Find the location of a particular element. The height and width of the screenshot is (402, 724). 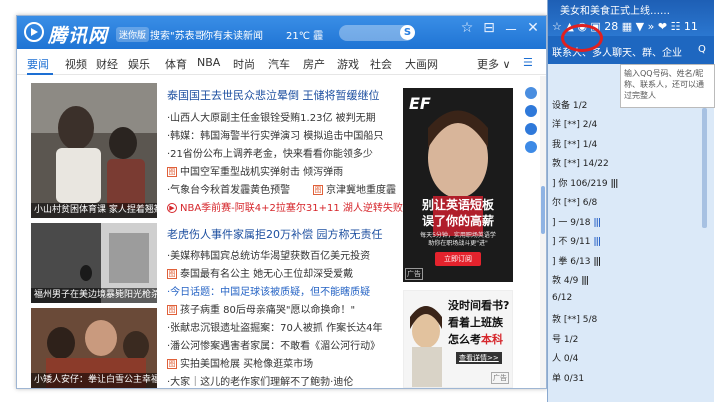

scrollbar-thumb is located at coordinates (543, 210).